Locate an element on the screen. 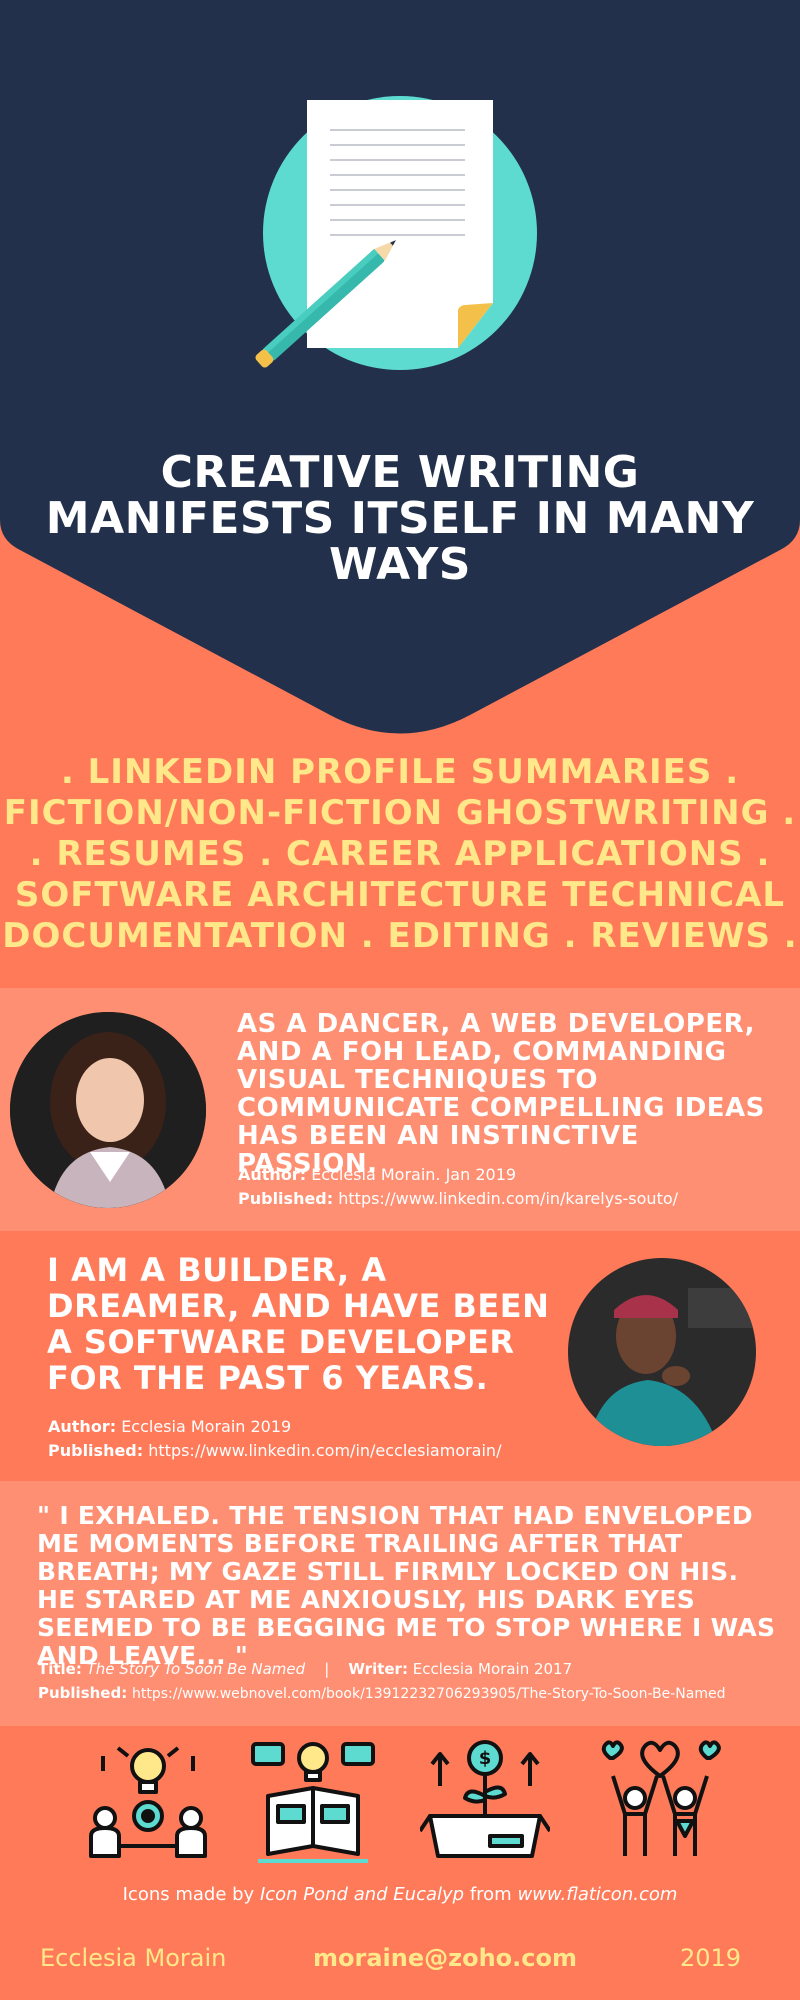  service-line: . RESUMES . CAREER APPLICATIONS . is located at coordinates (400, 854).